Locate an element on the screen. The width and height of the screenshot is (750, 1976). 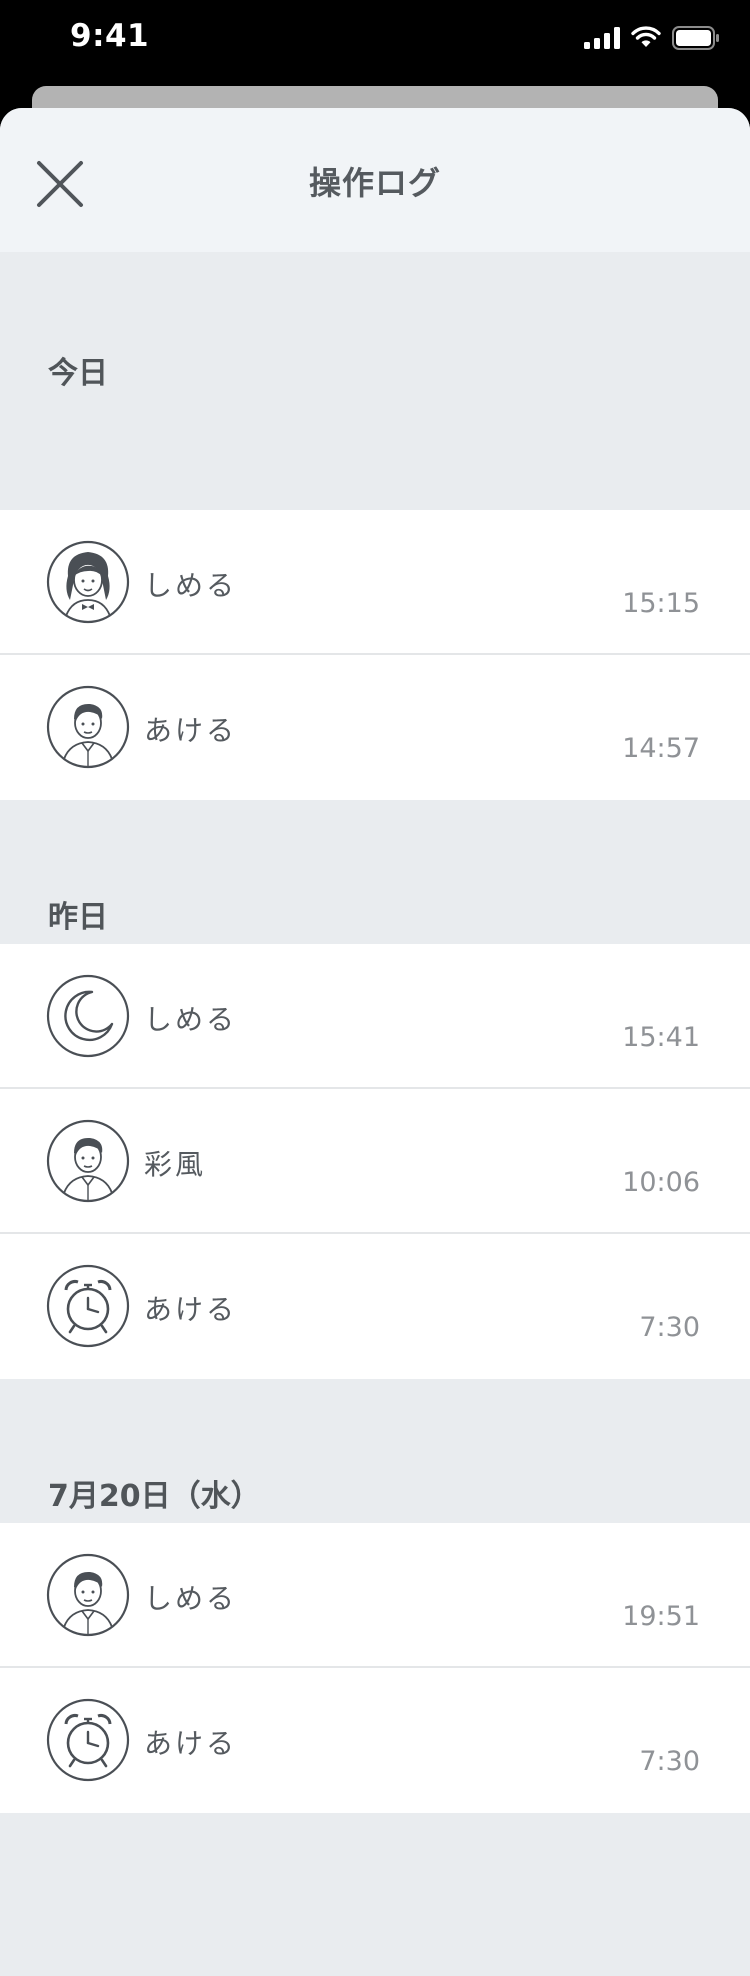
status-icons is located at coordinates (652, 38).